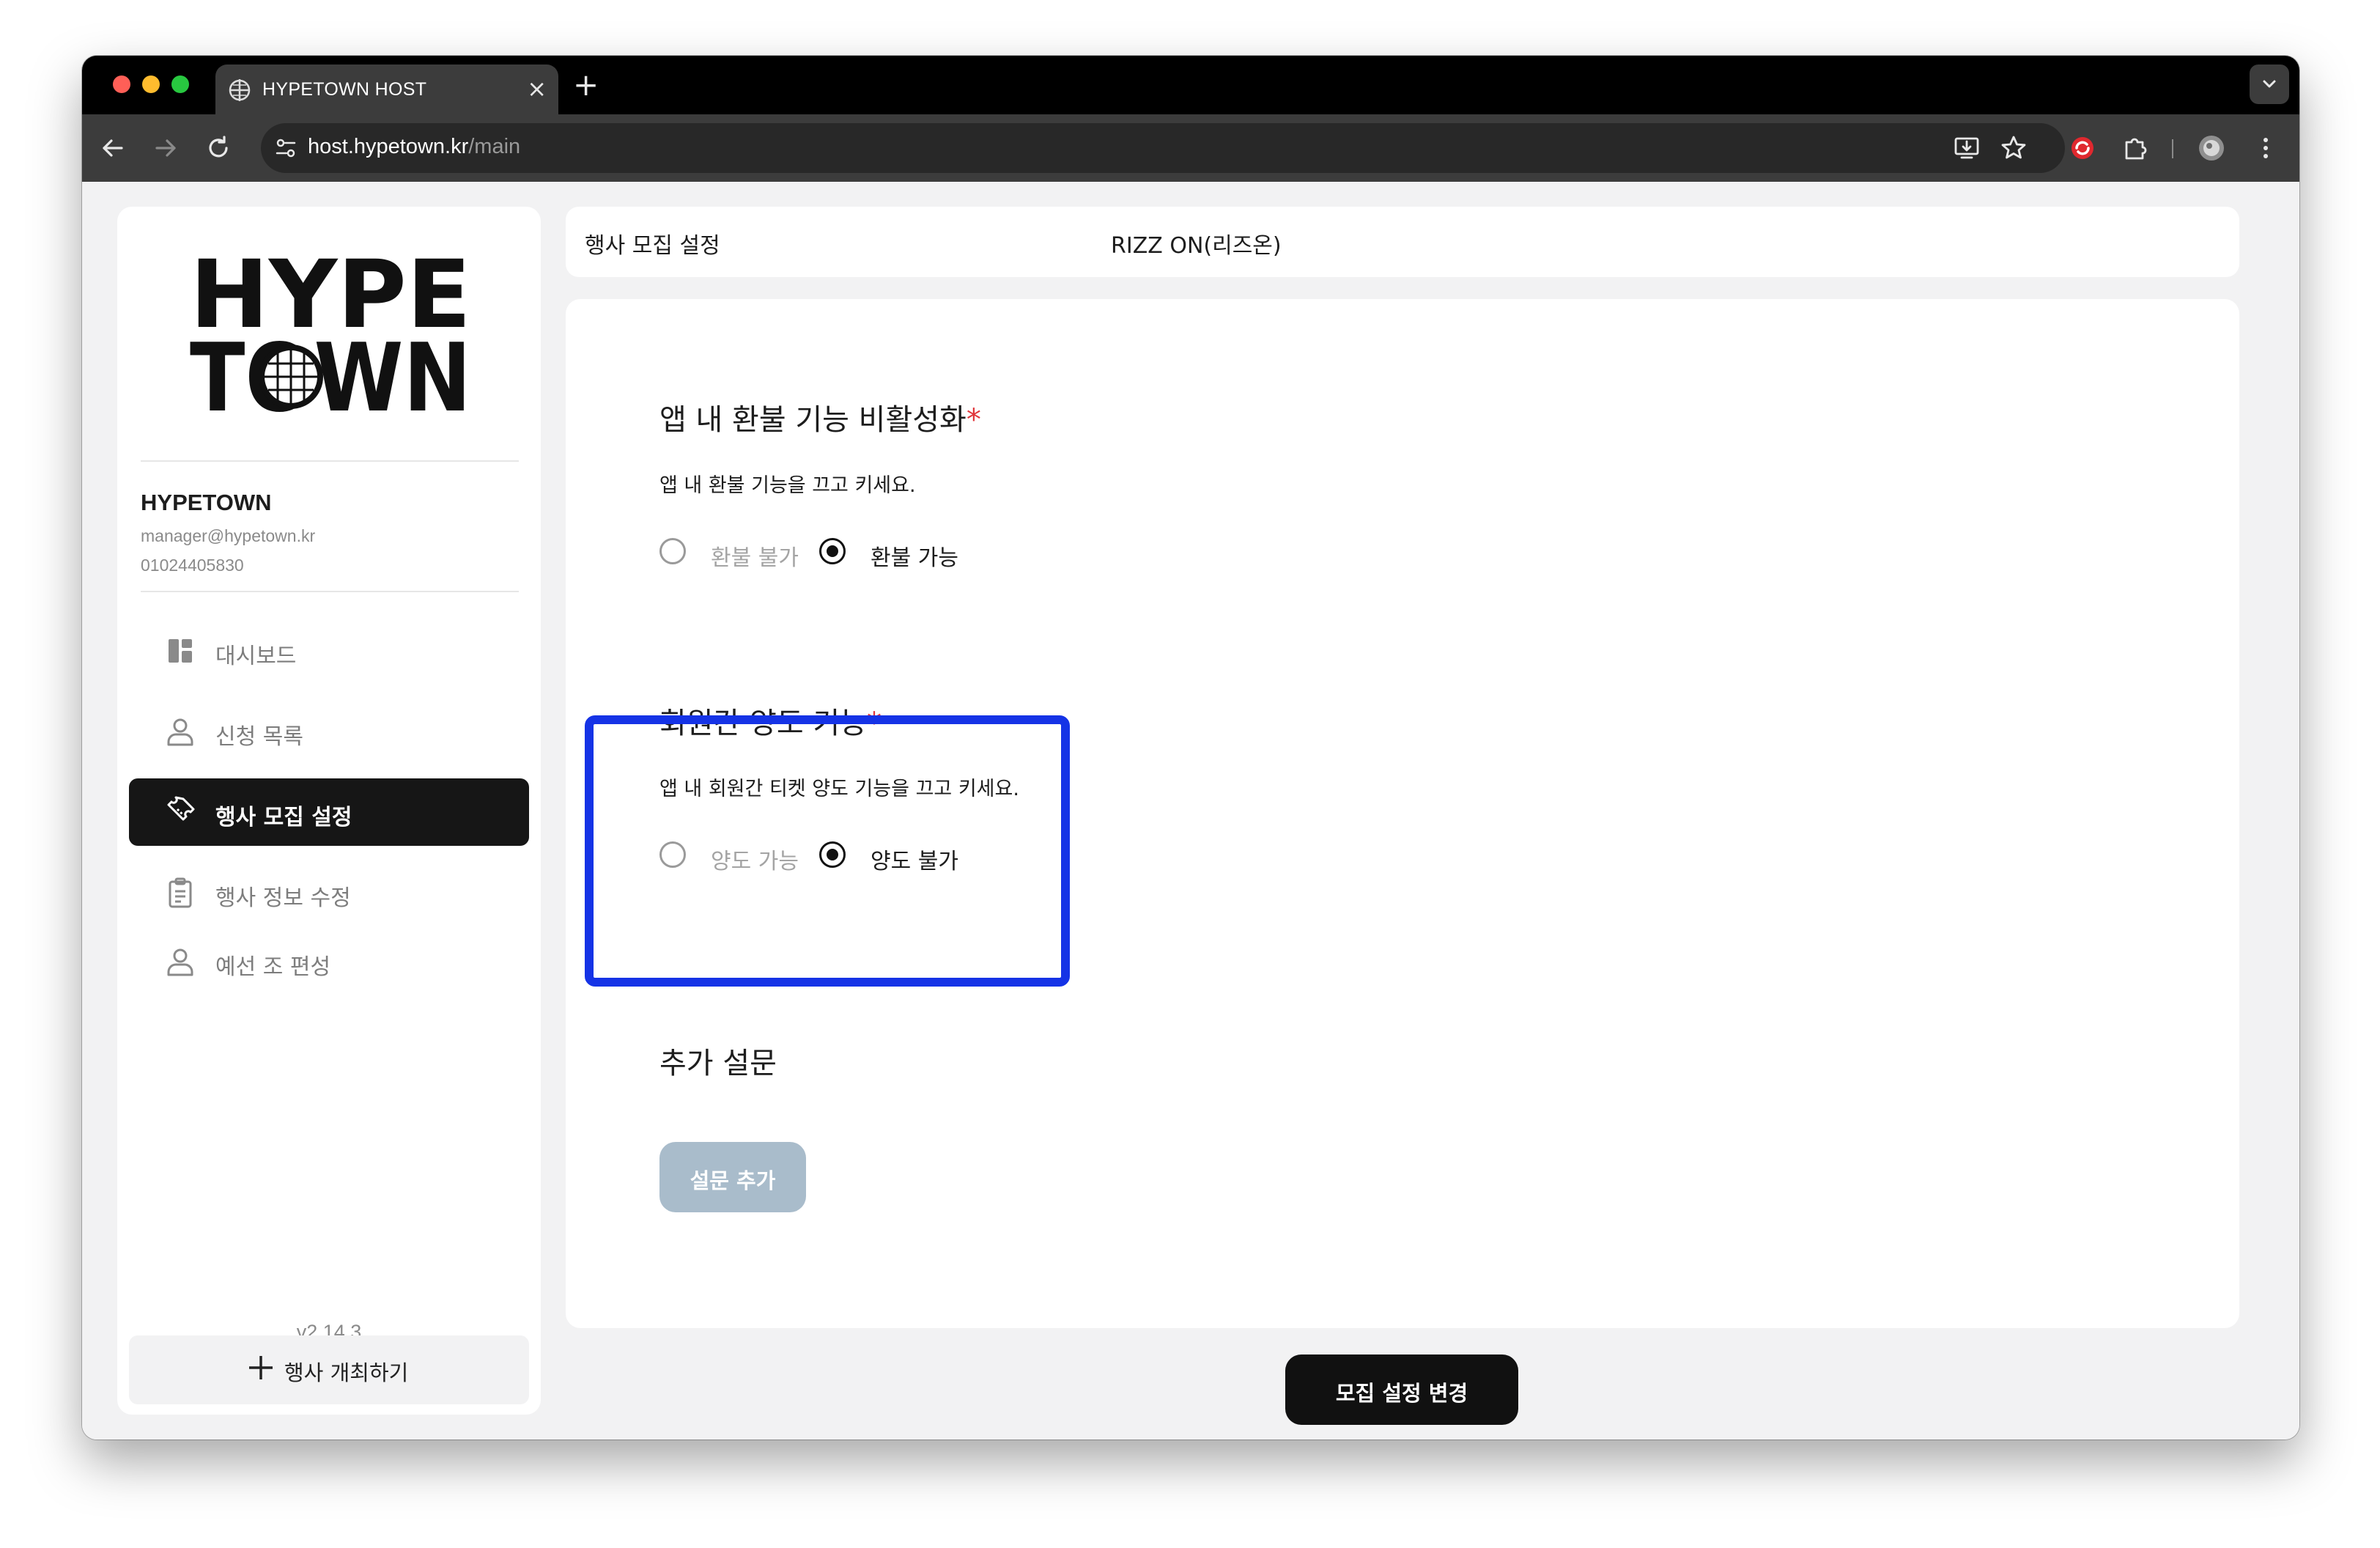  What do you see at coordinates (388, 146) in the screenshot?
I see `url-host: host.hypetown.kr` at bounding box center [388, 146].